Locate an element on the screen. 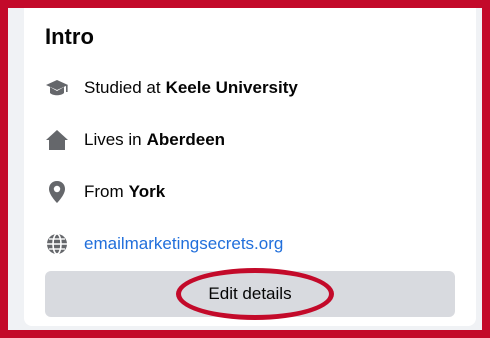 The image size is (490, 338). globe-icon is located at coordinates (57, 244).